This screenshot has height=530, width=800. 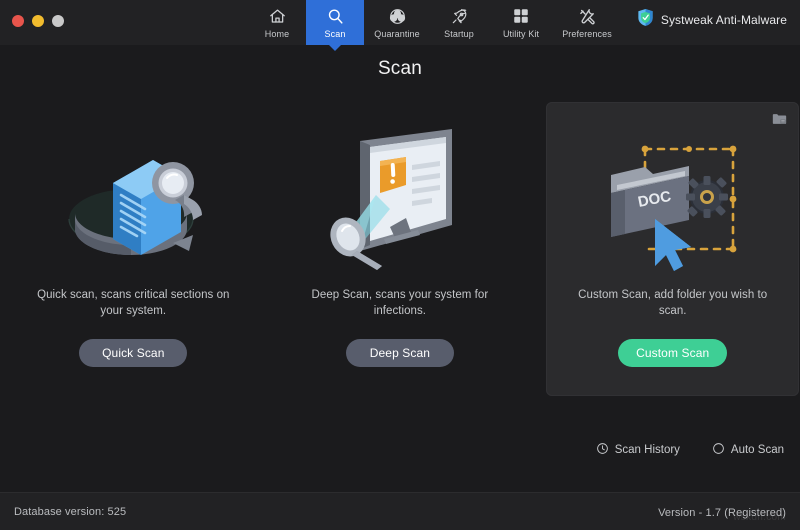 What do you see at coordinates (277, 34) in the screenshot?
I see `nav-label-home: Home` at bounding box center [277, 34].